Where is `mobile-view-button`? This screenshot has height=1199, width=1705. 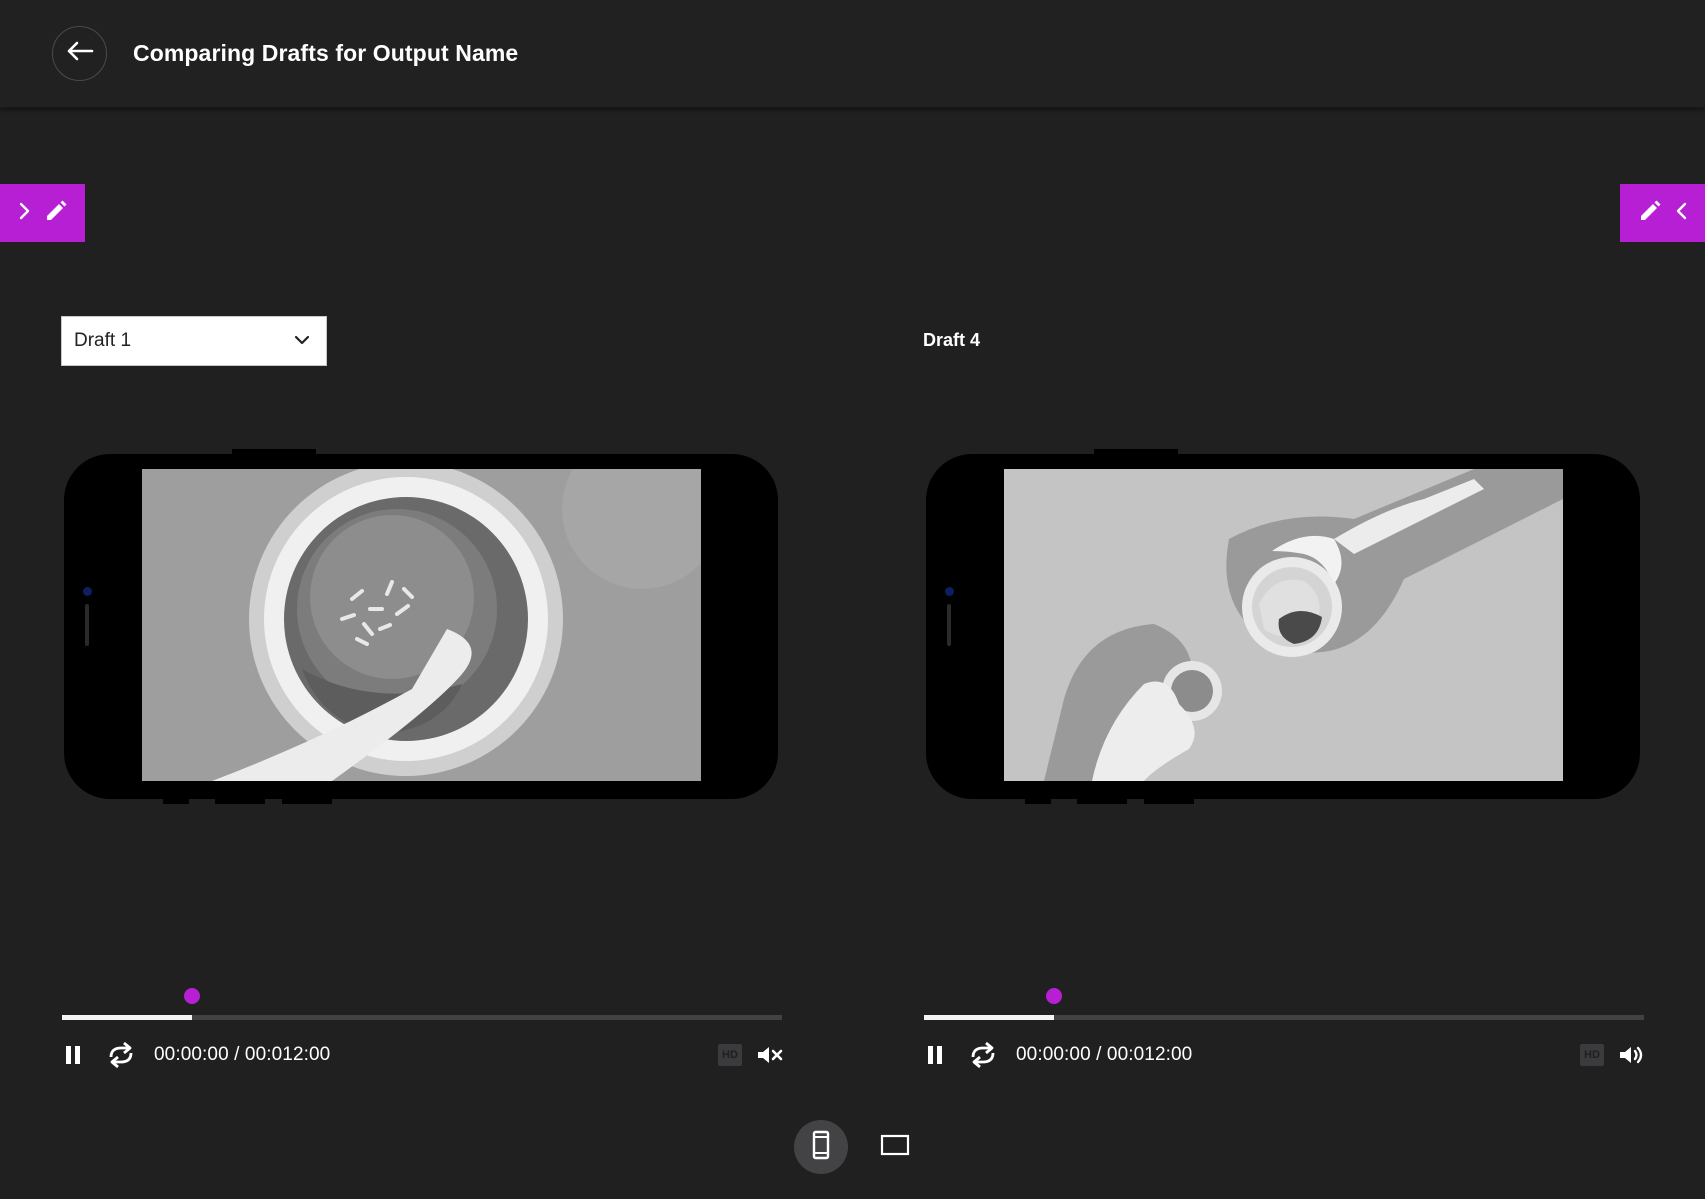
mobile-view-button is located at coordinates (821, 1147).